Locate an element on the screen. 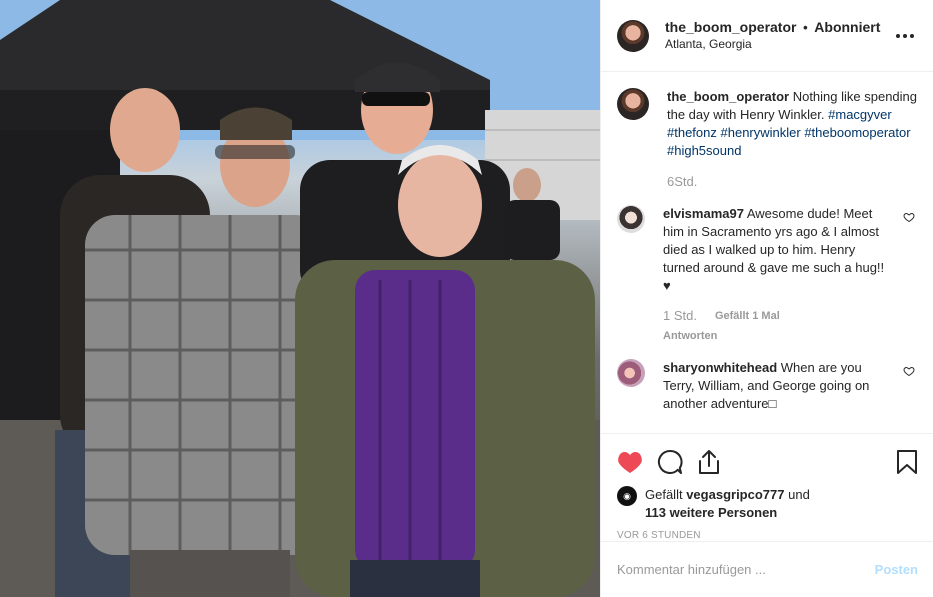 The image size is (933, 597). share-button is located at coordinates (717, 462).